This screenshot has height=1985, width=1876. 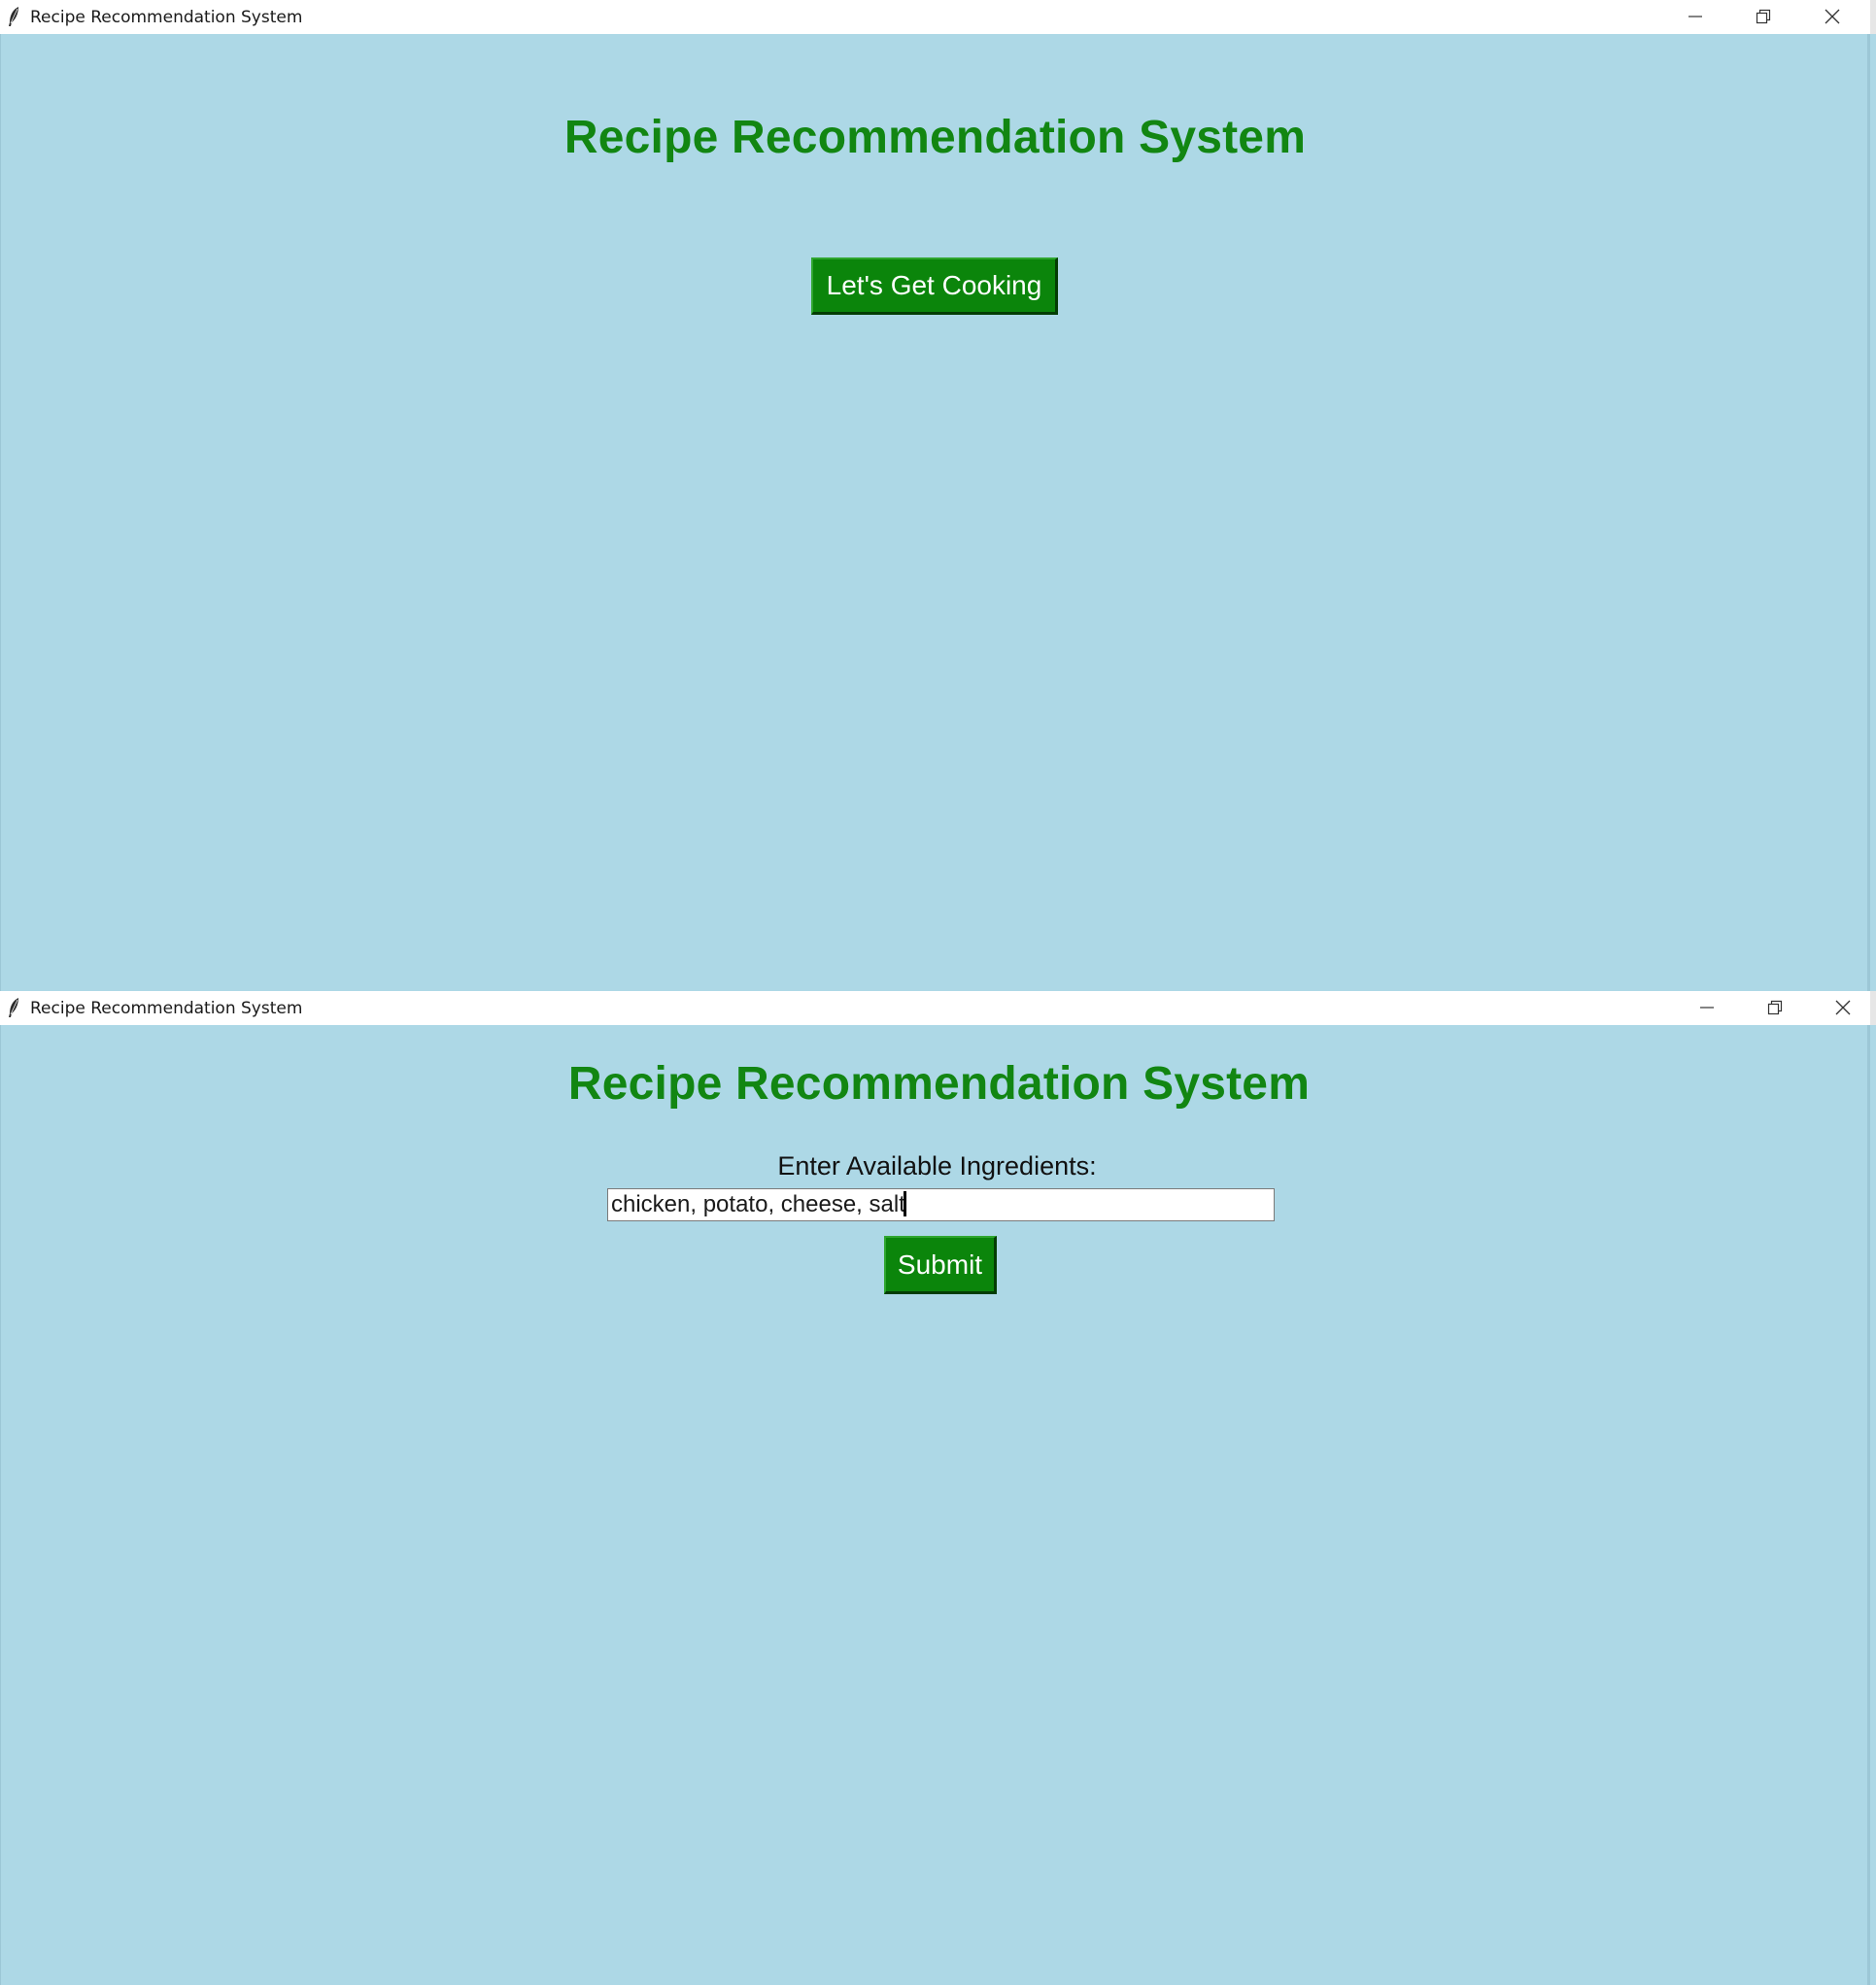 I want to click on ingredients-label: Enter Available Ingredients:, so click(x=937, y=1166).